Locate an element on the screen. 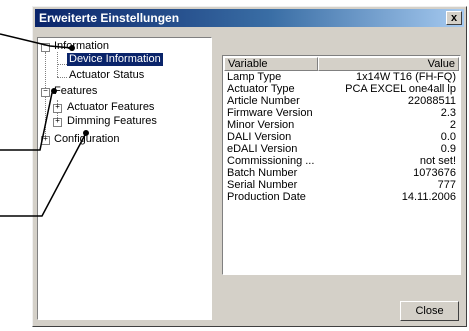 The width and height of the screenshot is (469, 331). cell-variable: eDALI Version is located at coordinates (262, 149).